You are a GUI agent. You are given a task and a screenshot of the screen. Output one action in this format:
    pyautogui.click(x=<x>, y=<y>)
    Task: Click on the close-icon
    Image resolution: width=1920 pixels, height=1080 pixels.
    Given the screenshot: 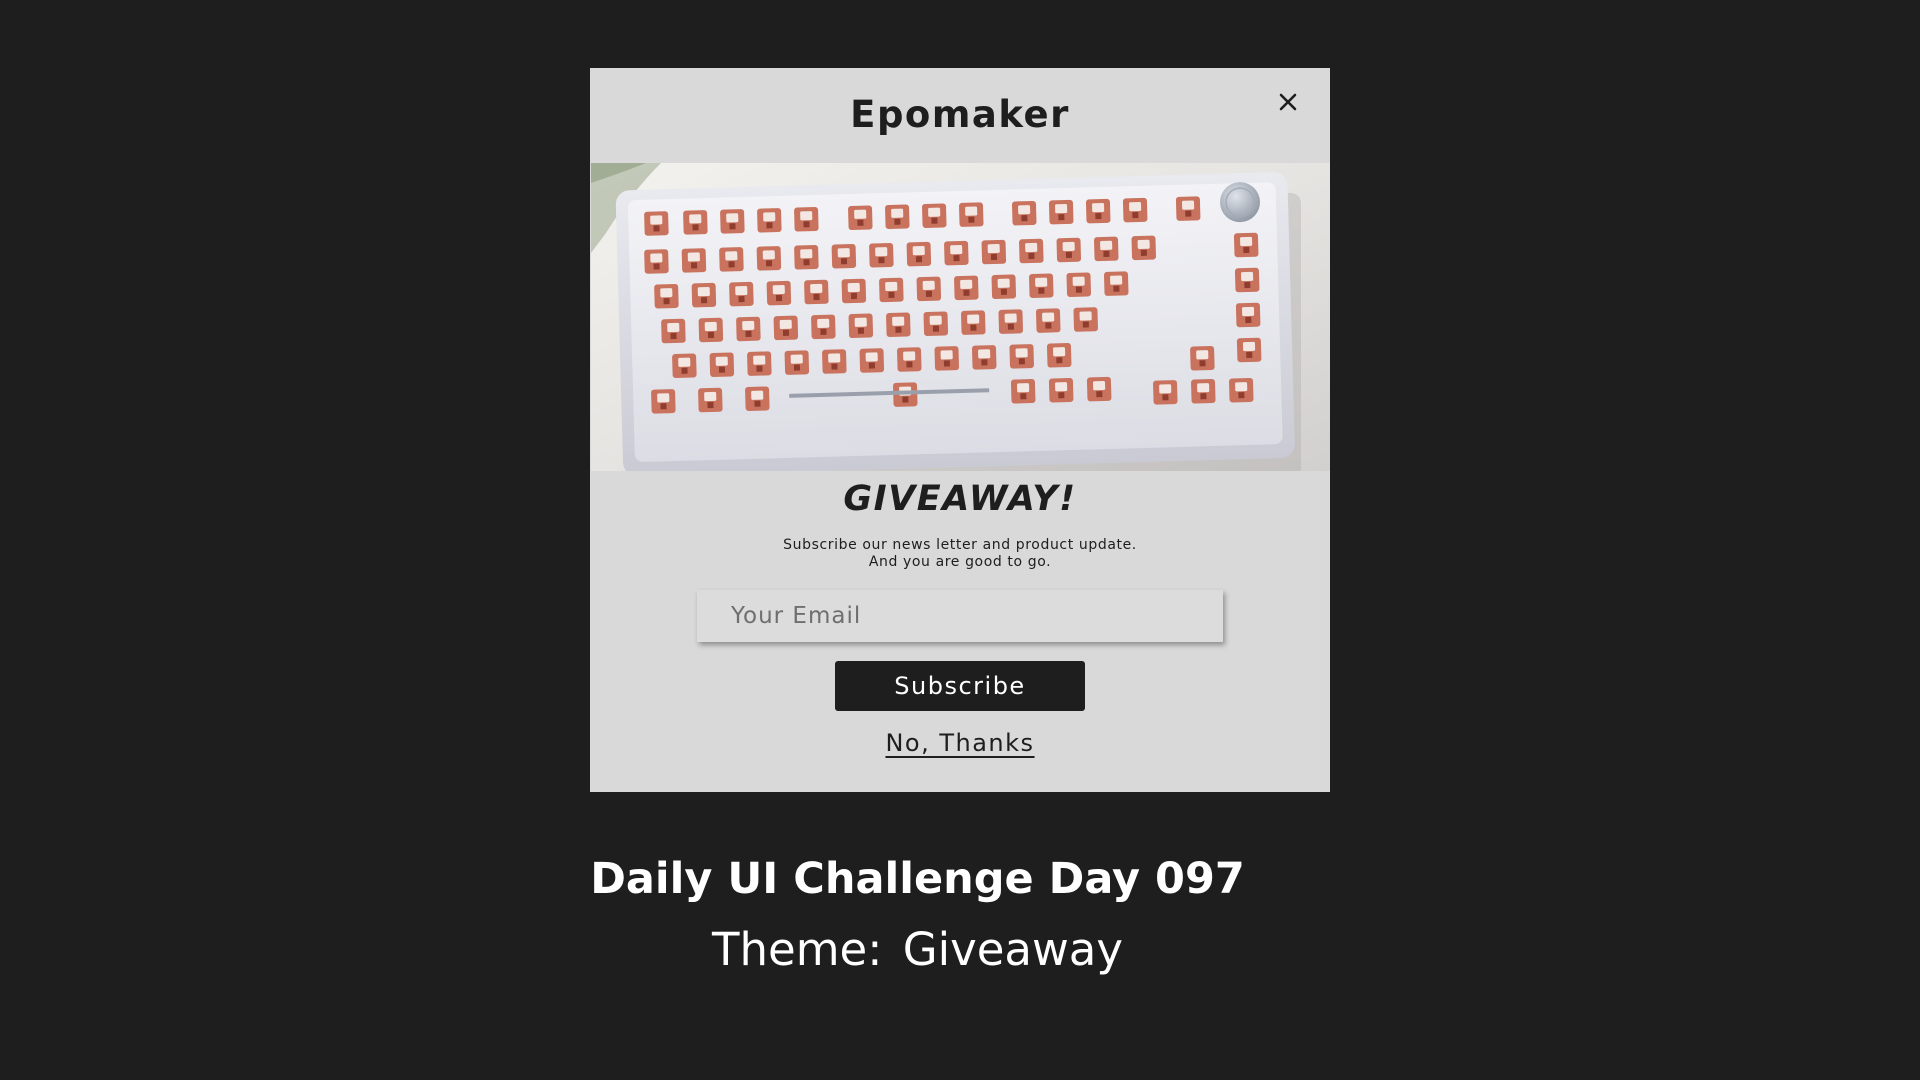 What is the action you would take?
    pyautogui.click(x=1288, y=102)
    